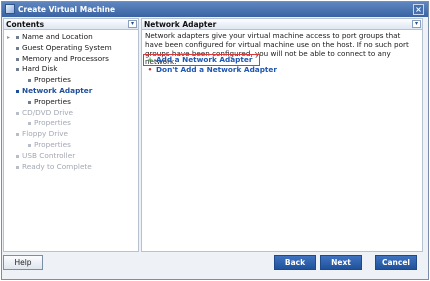 This screenshot has width=430, height=281. What do you see at coordinates (48, 112) in the screenshot?
I see `step-label: CD/DVD Drive` at bounding box center [48, 112].